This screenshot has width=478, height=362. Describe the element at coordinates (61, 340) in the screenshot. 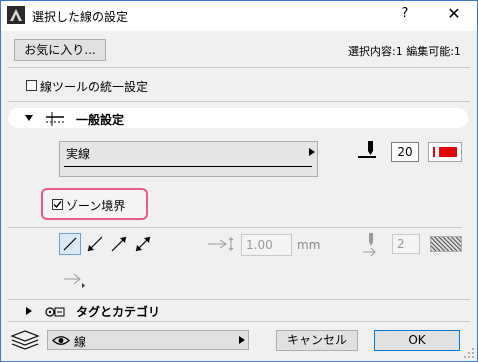

I see `eye-icon` at that location.